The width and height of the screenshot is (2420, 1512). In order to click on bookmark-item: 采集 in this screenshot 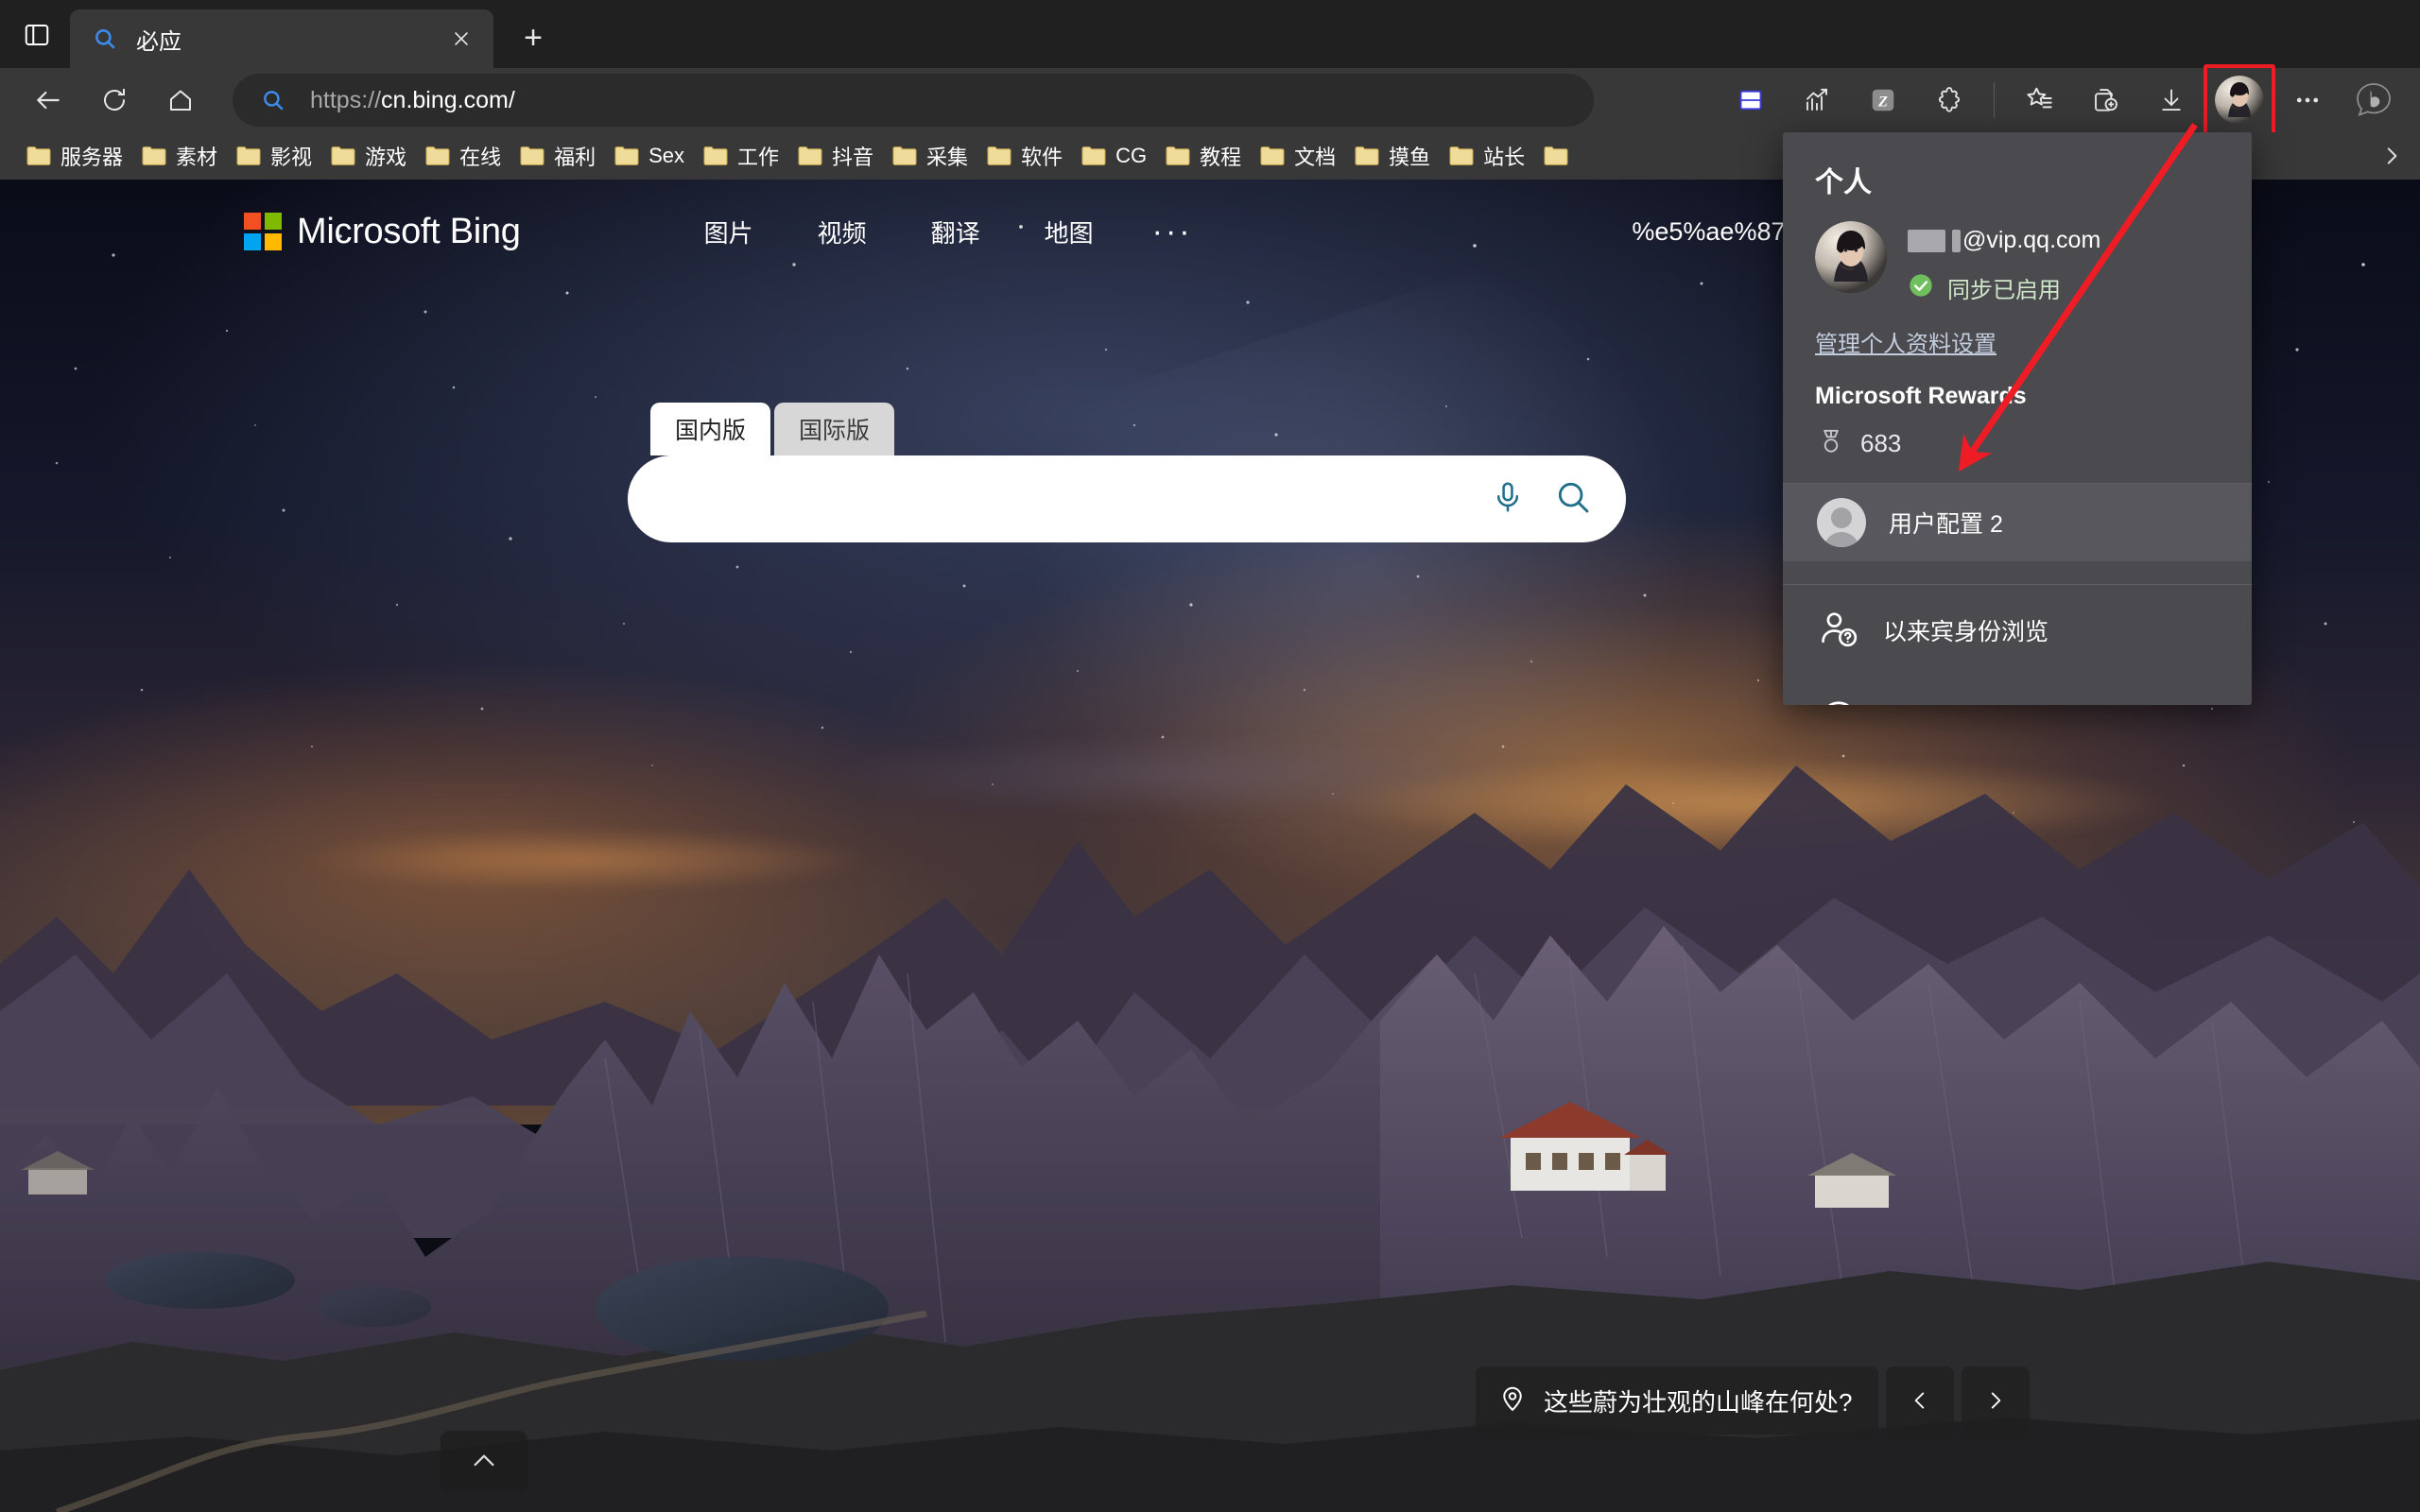, I will do `click(930, 156)`.